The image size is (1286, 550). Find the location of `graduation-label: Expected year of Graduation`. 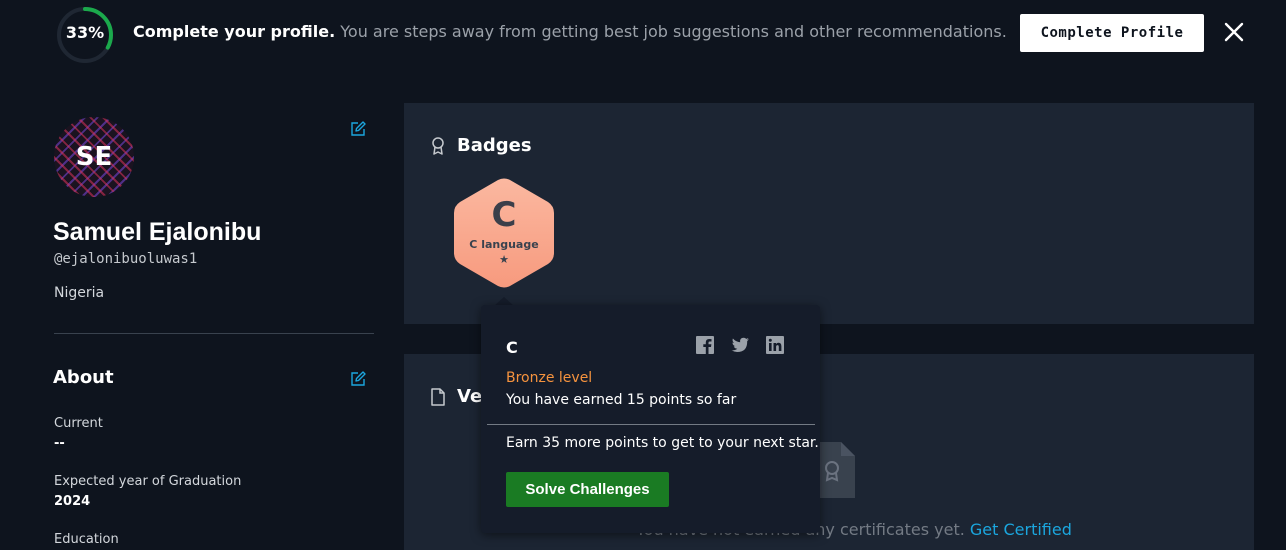

graduation-label: Expected year of Graduation is located at coordinates (148, 481).